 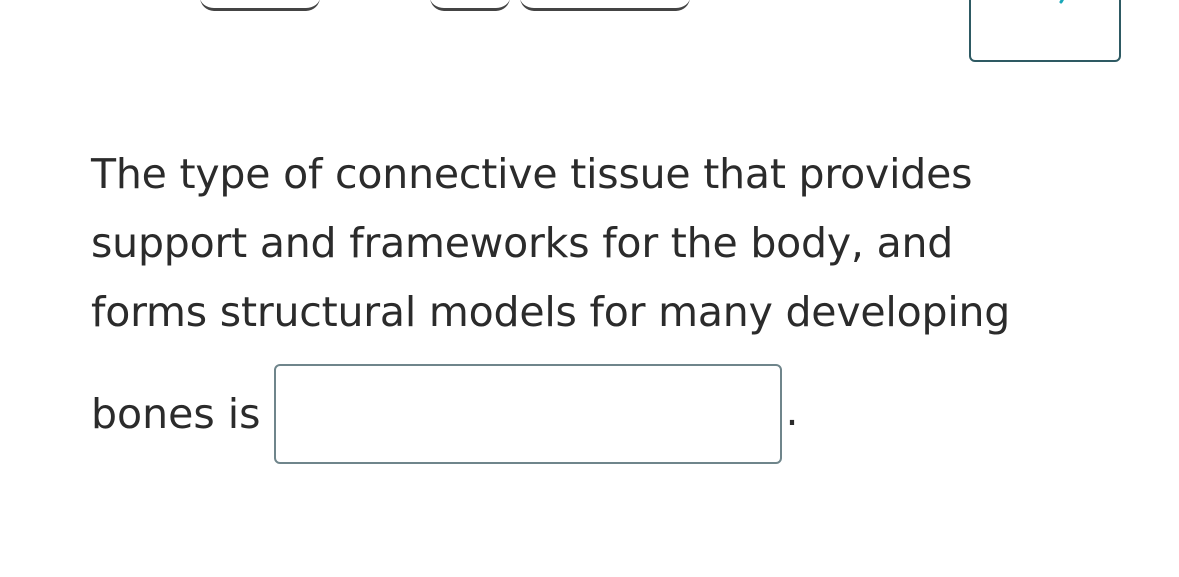 What do you see at coordinates (528, 414) in the screenshot?
I see `answer-input` at bounding box center [528, 414].